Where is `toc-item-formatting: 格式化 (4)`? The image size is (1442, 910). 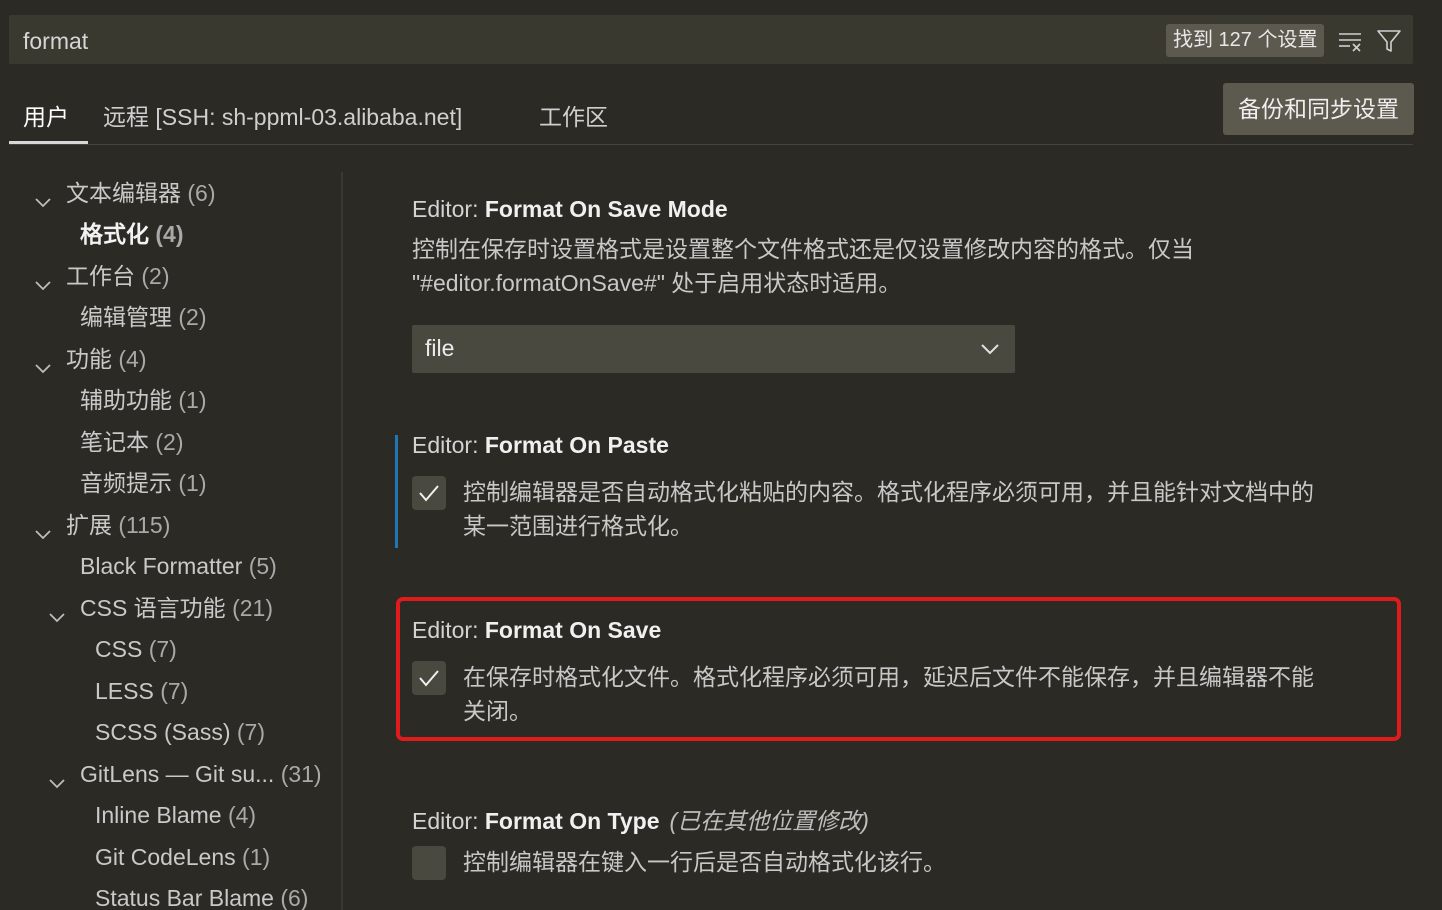 toc-item-formatting: 格式化 (4) is located at coordinates (132, 234).